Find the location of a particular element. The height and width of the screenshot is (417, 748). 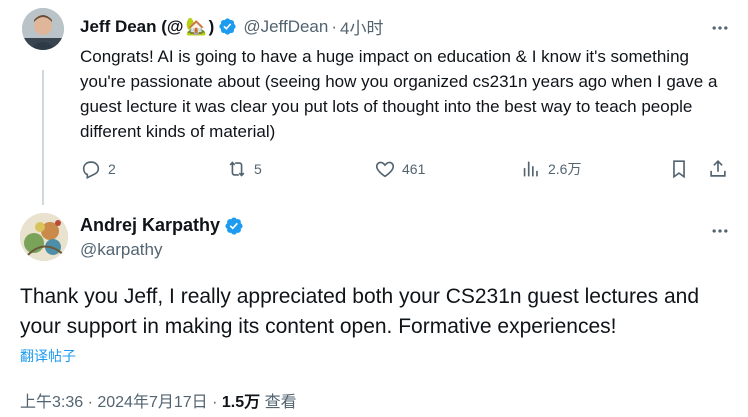

bookmark-icon is located at coordinates (679, 169).